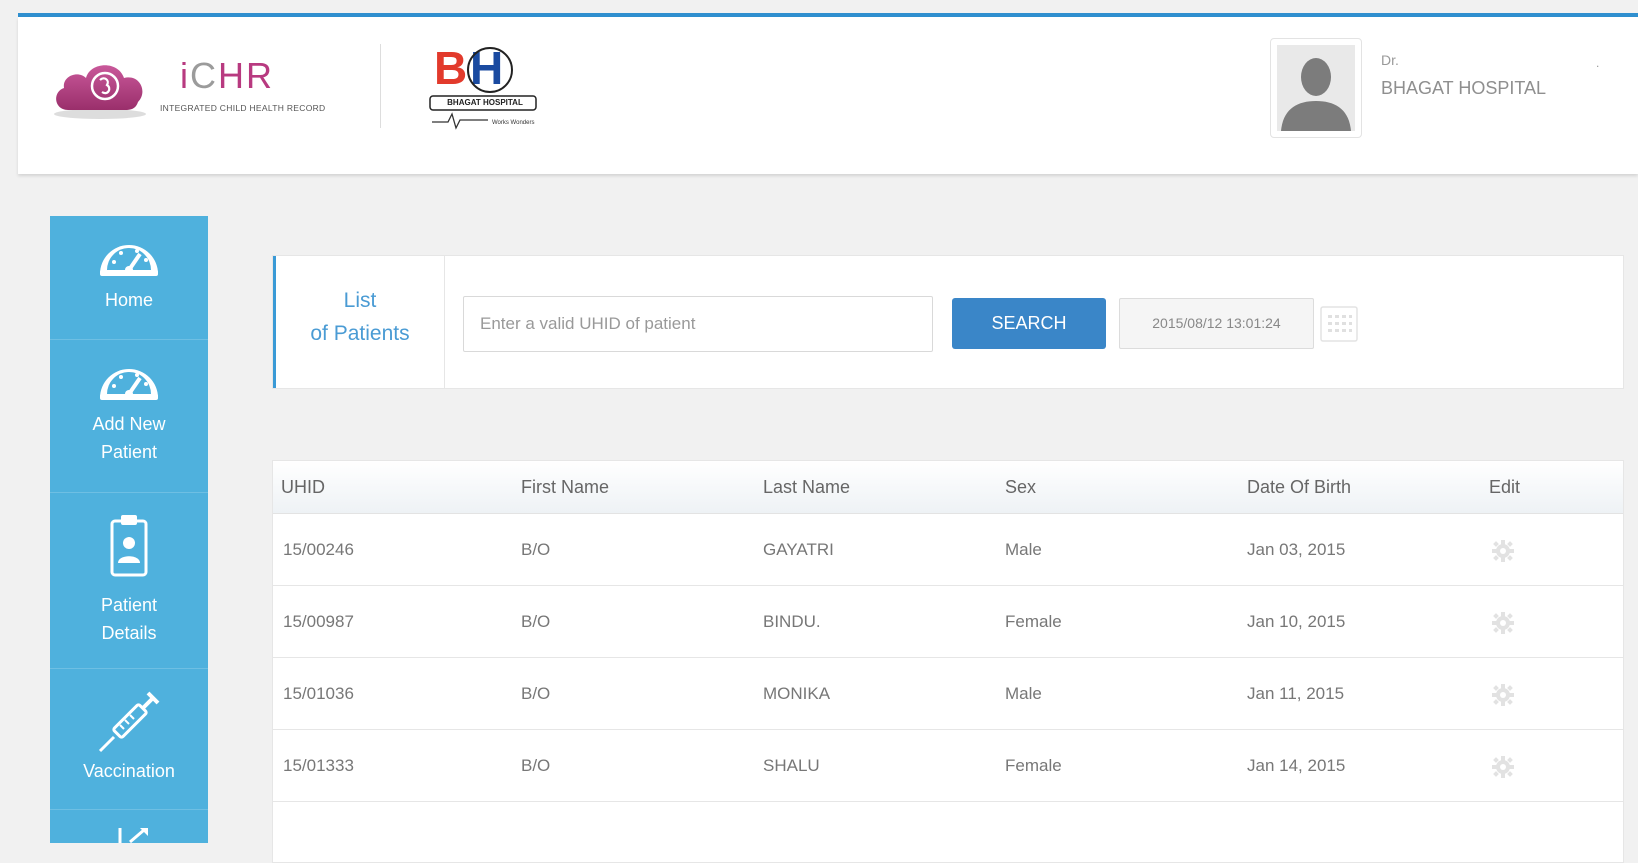 This screenshot has height=863, width=1638. Describe the element at coordinates (360, 300) in the screenshot. I see `panel-title-line-1: List` at that location.